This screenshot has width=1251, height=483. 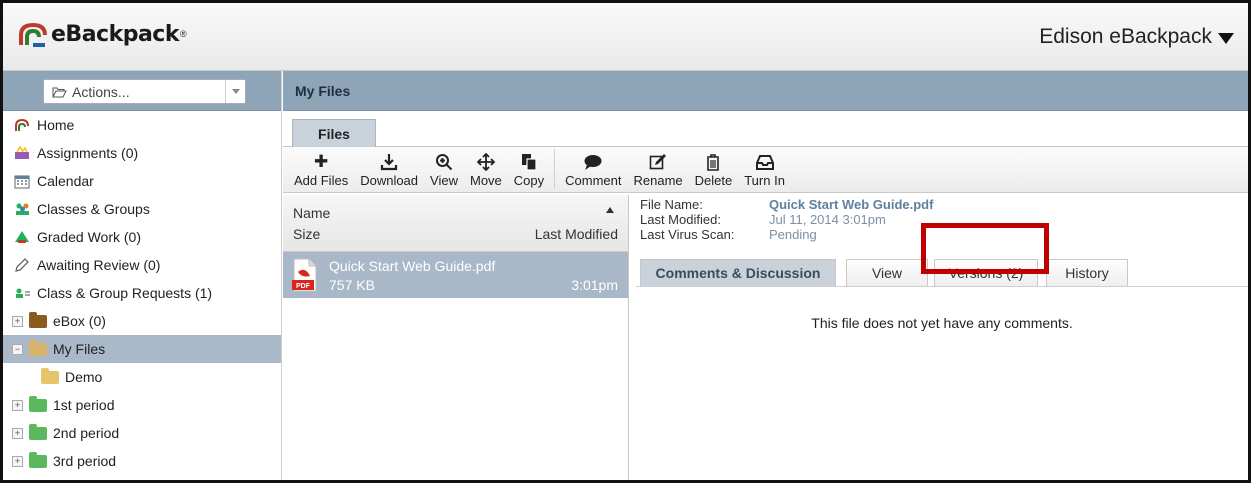 What do you see at coordinates (93, 209) in the screenshot?
I see `sidebar-item-label: Classes & Groups` at bounding box center [93, 209].